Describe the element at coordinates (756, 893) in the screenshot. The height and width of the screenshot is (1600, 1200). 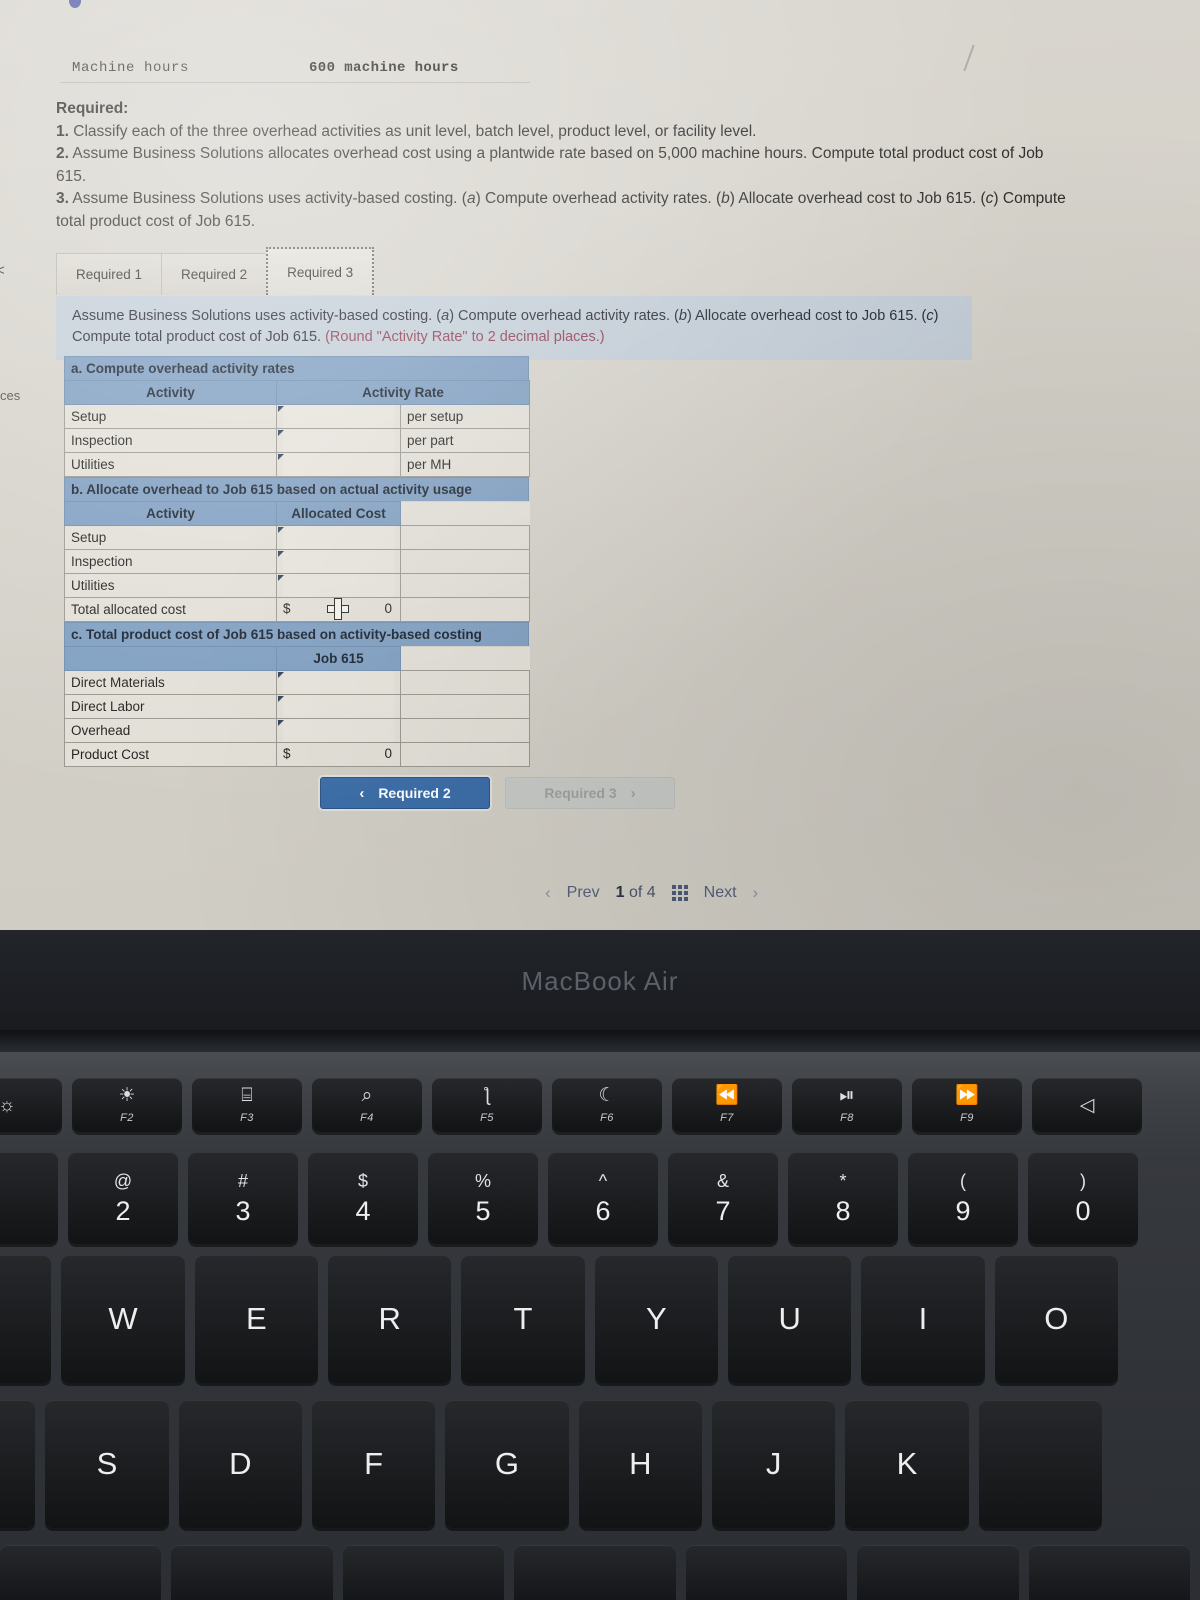
I see `pager-next-chevron-icon: ›` at that location.